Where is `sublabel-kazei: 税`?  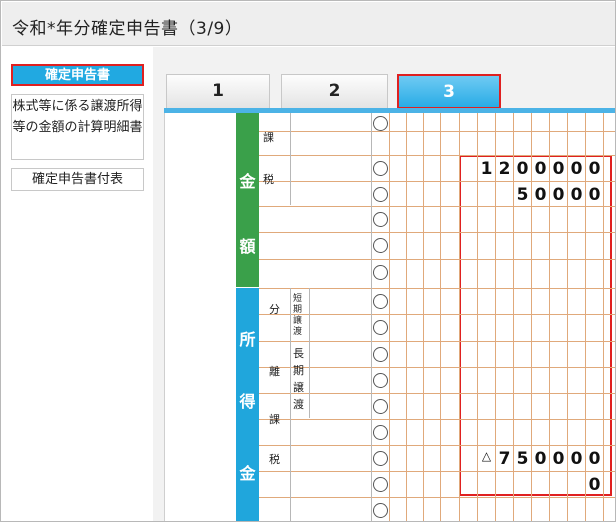 sublabel-kazei: 税 is located at coordinates (268, 179).